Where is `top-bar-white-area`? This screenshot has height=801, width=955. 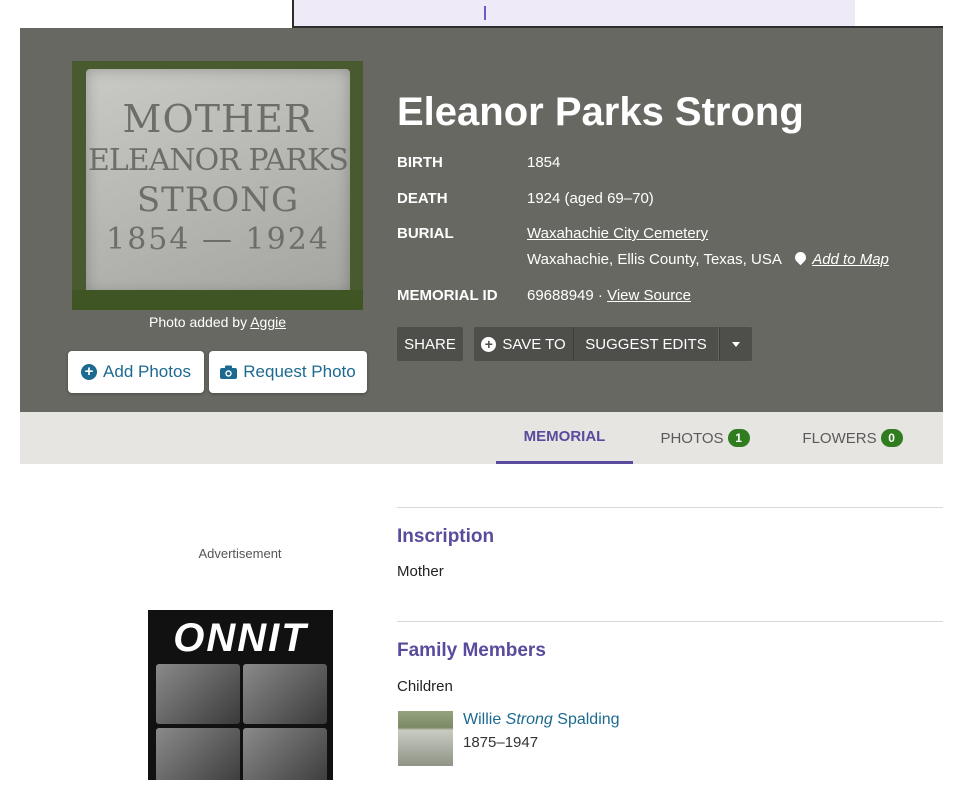
top-bar-white-area is located at coordinates (899, 13).